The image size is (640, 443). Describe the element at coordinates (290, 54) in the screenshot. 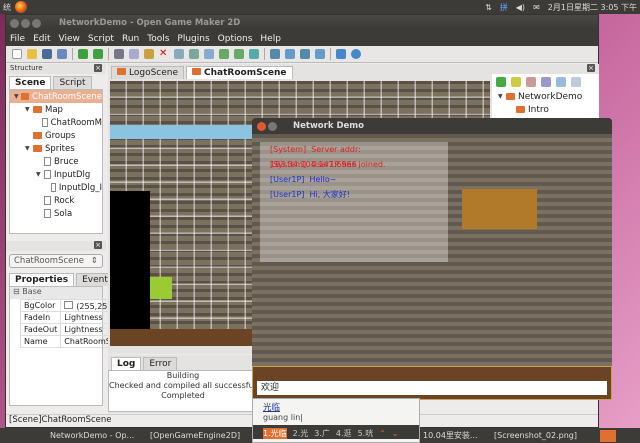

I see `run-icon` at that location.